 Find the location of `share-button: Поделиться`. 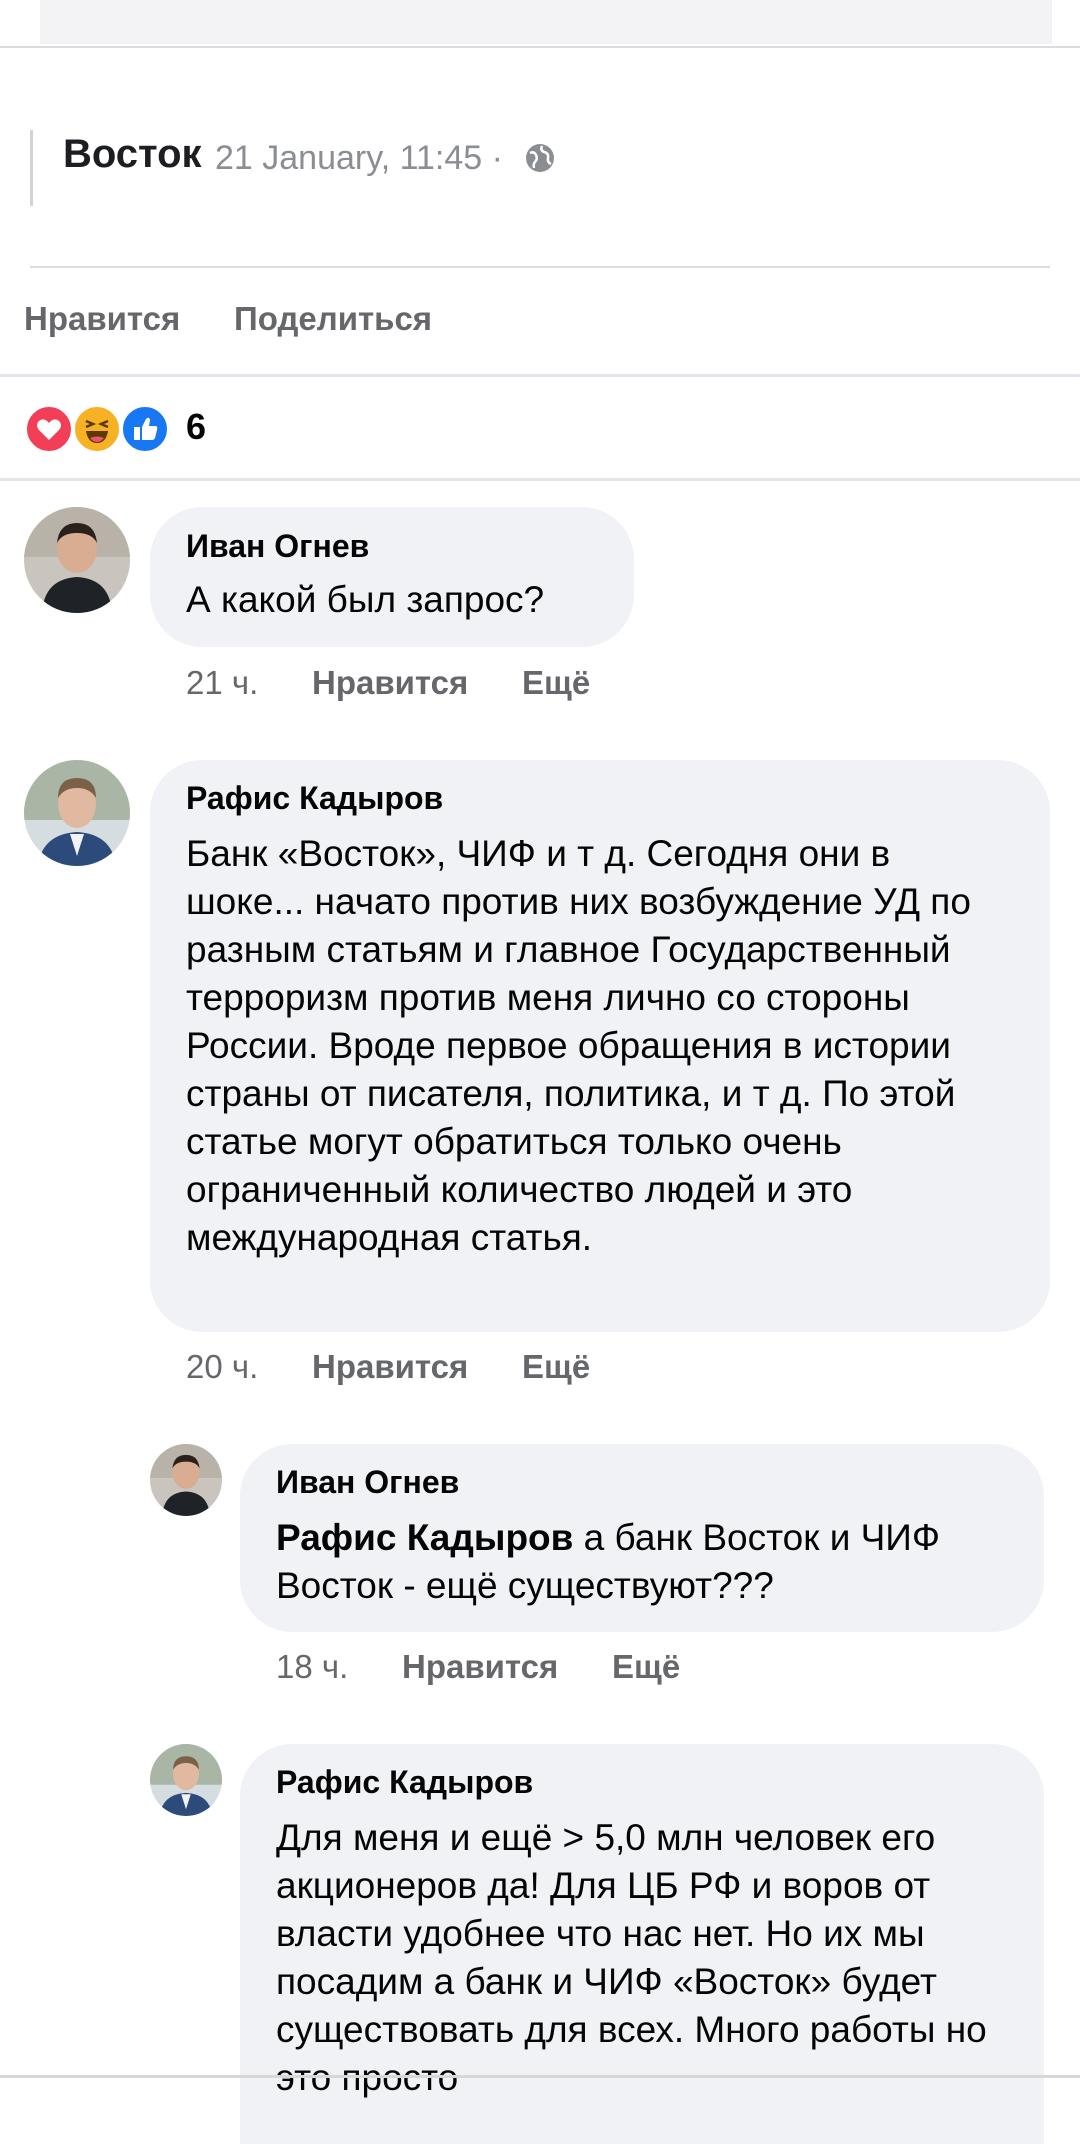

share-button: Поделиться is located at coordinates (333, 319).